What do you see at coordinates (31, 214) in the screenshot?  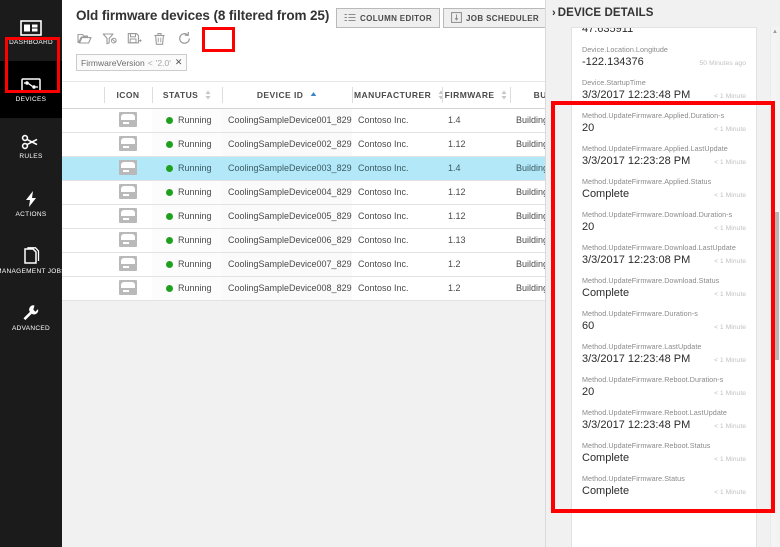 I see `sidebar-label-actions: ACTIONS` at bounding box center [31, 214].